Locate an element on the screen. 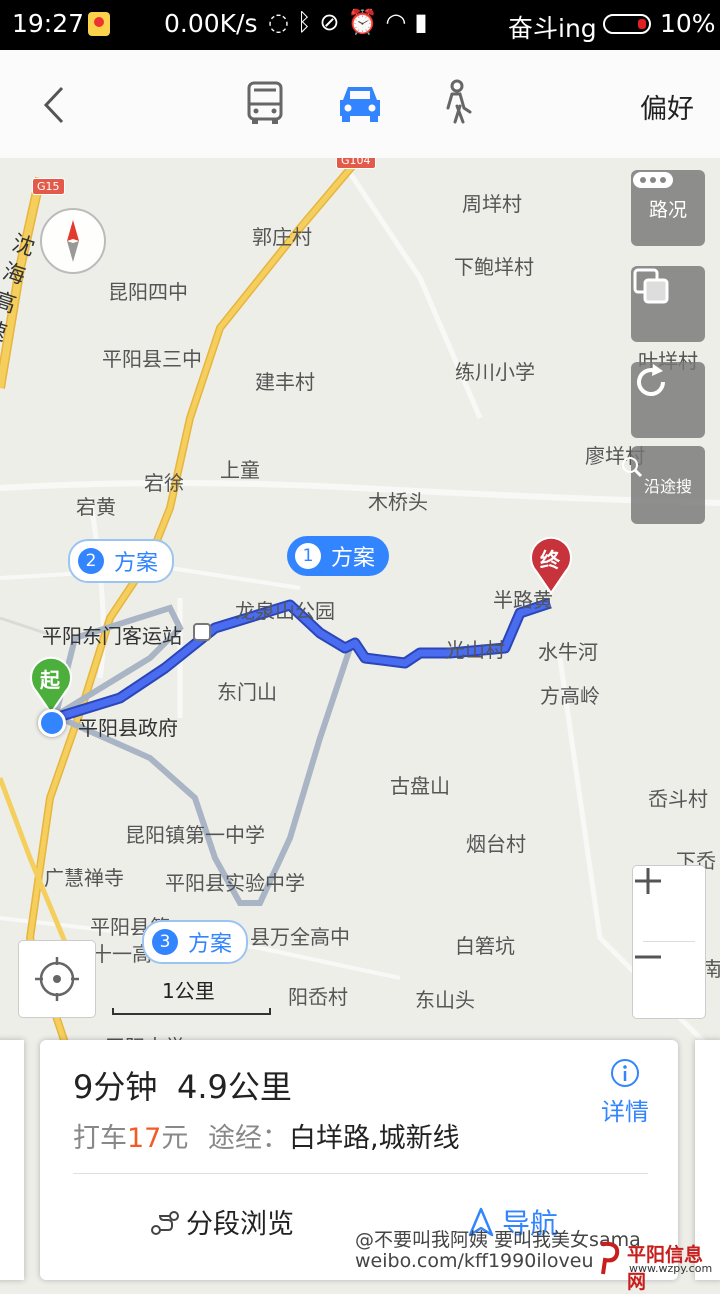 This screenshot has height=1294, width=720. place-label: 岙斗村 is located at coordinates (678, 799).